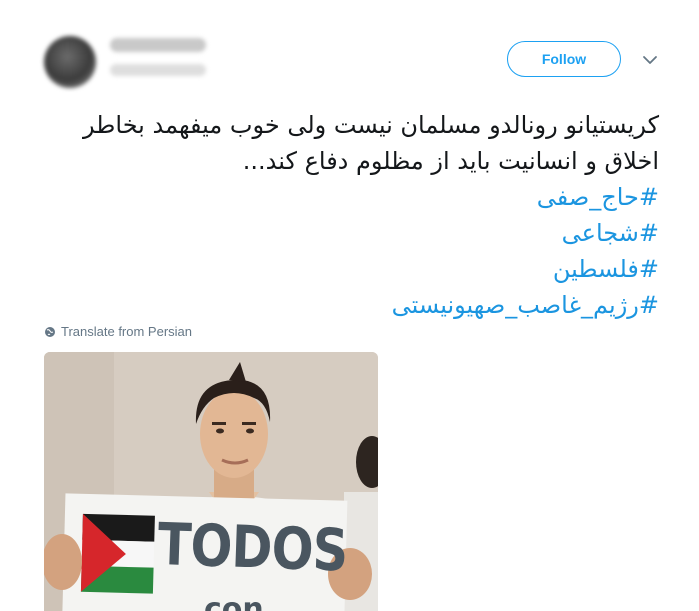  I want to click on chevron-down-icon, so click(650, 60).